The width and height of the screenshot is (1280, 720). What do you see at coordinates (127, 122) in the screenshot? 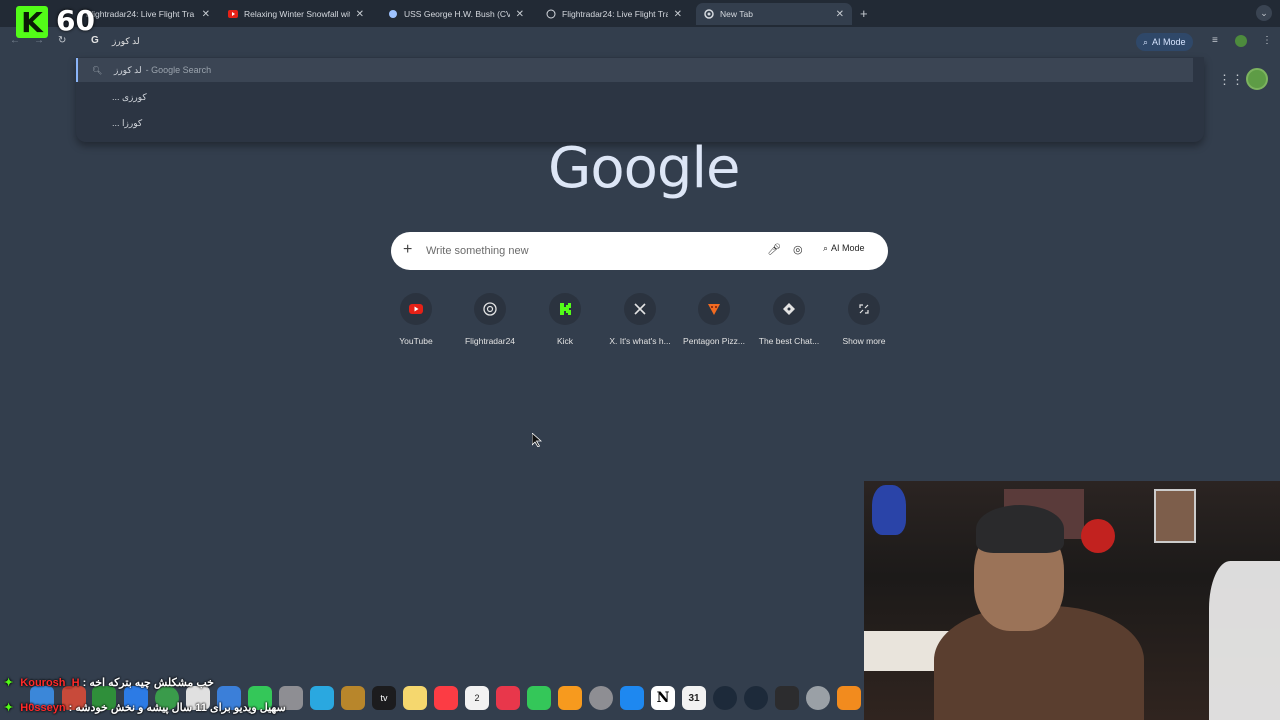
I see `suggestion-text: ... کورزا` at bounding box center [127, 122].